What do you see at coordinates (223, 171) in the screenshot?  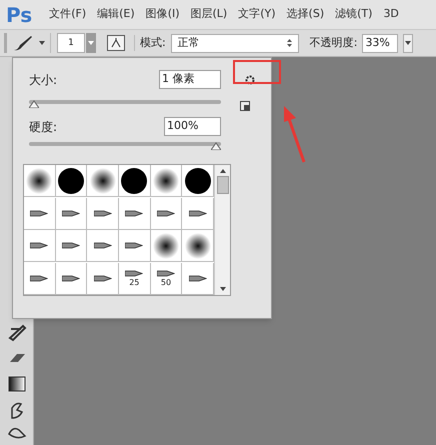 I see `scroll-up-icon` at bounding box center [223, 171].